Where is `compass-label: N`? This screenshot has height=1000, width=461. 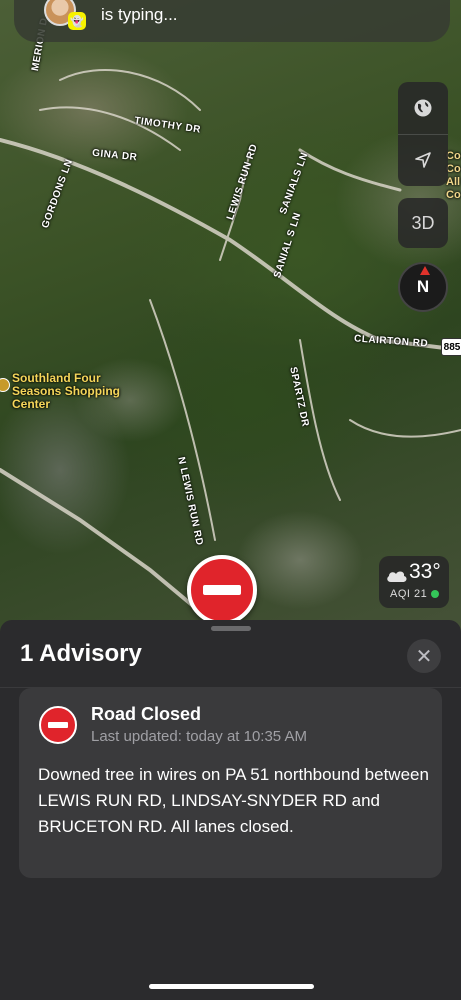
compass-label: N is located at coordinates (423, 286).